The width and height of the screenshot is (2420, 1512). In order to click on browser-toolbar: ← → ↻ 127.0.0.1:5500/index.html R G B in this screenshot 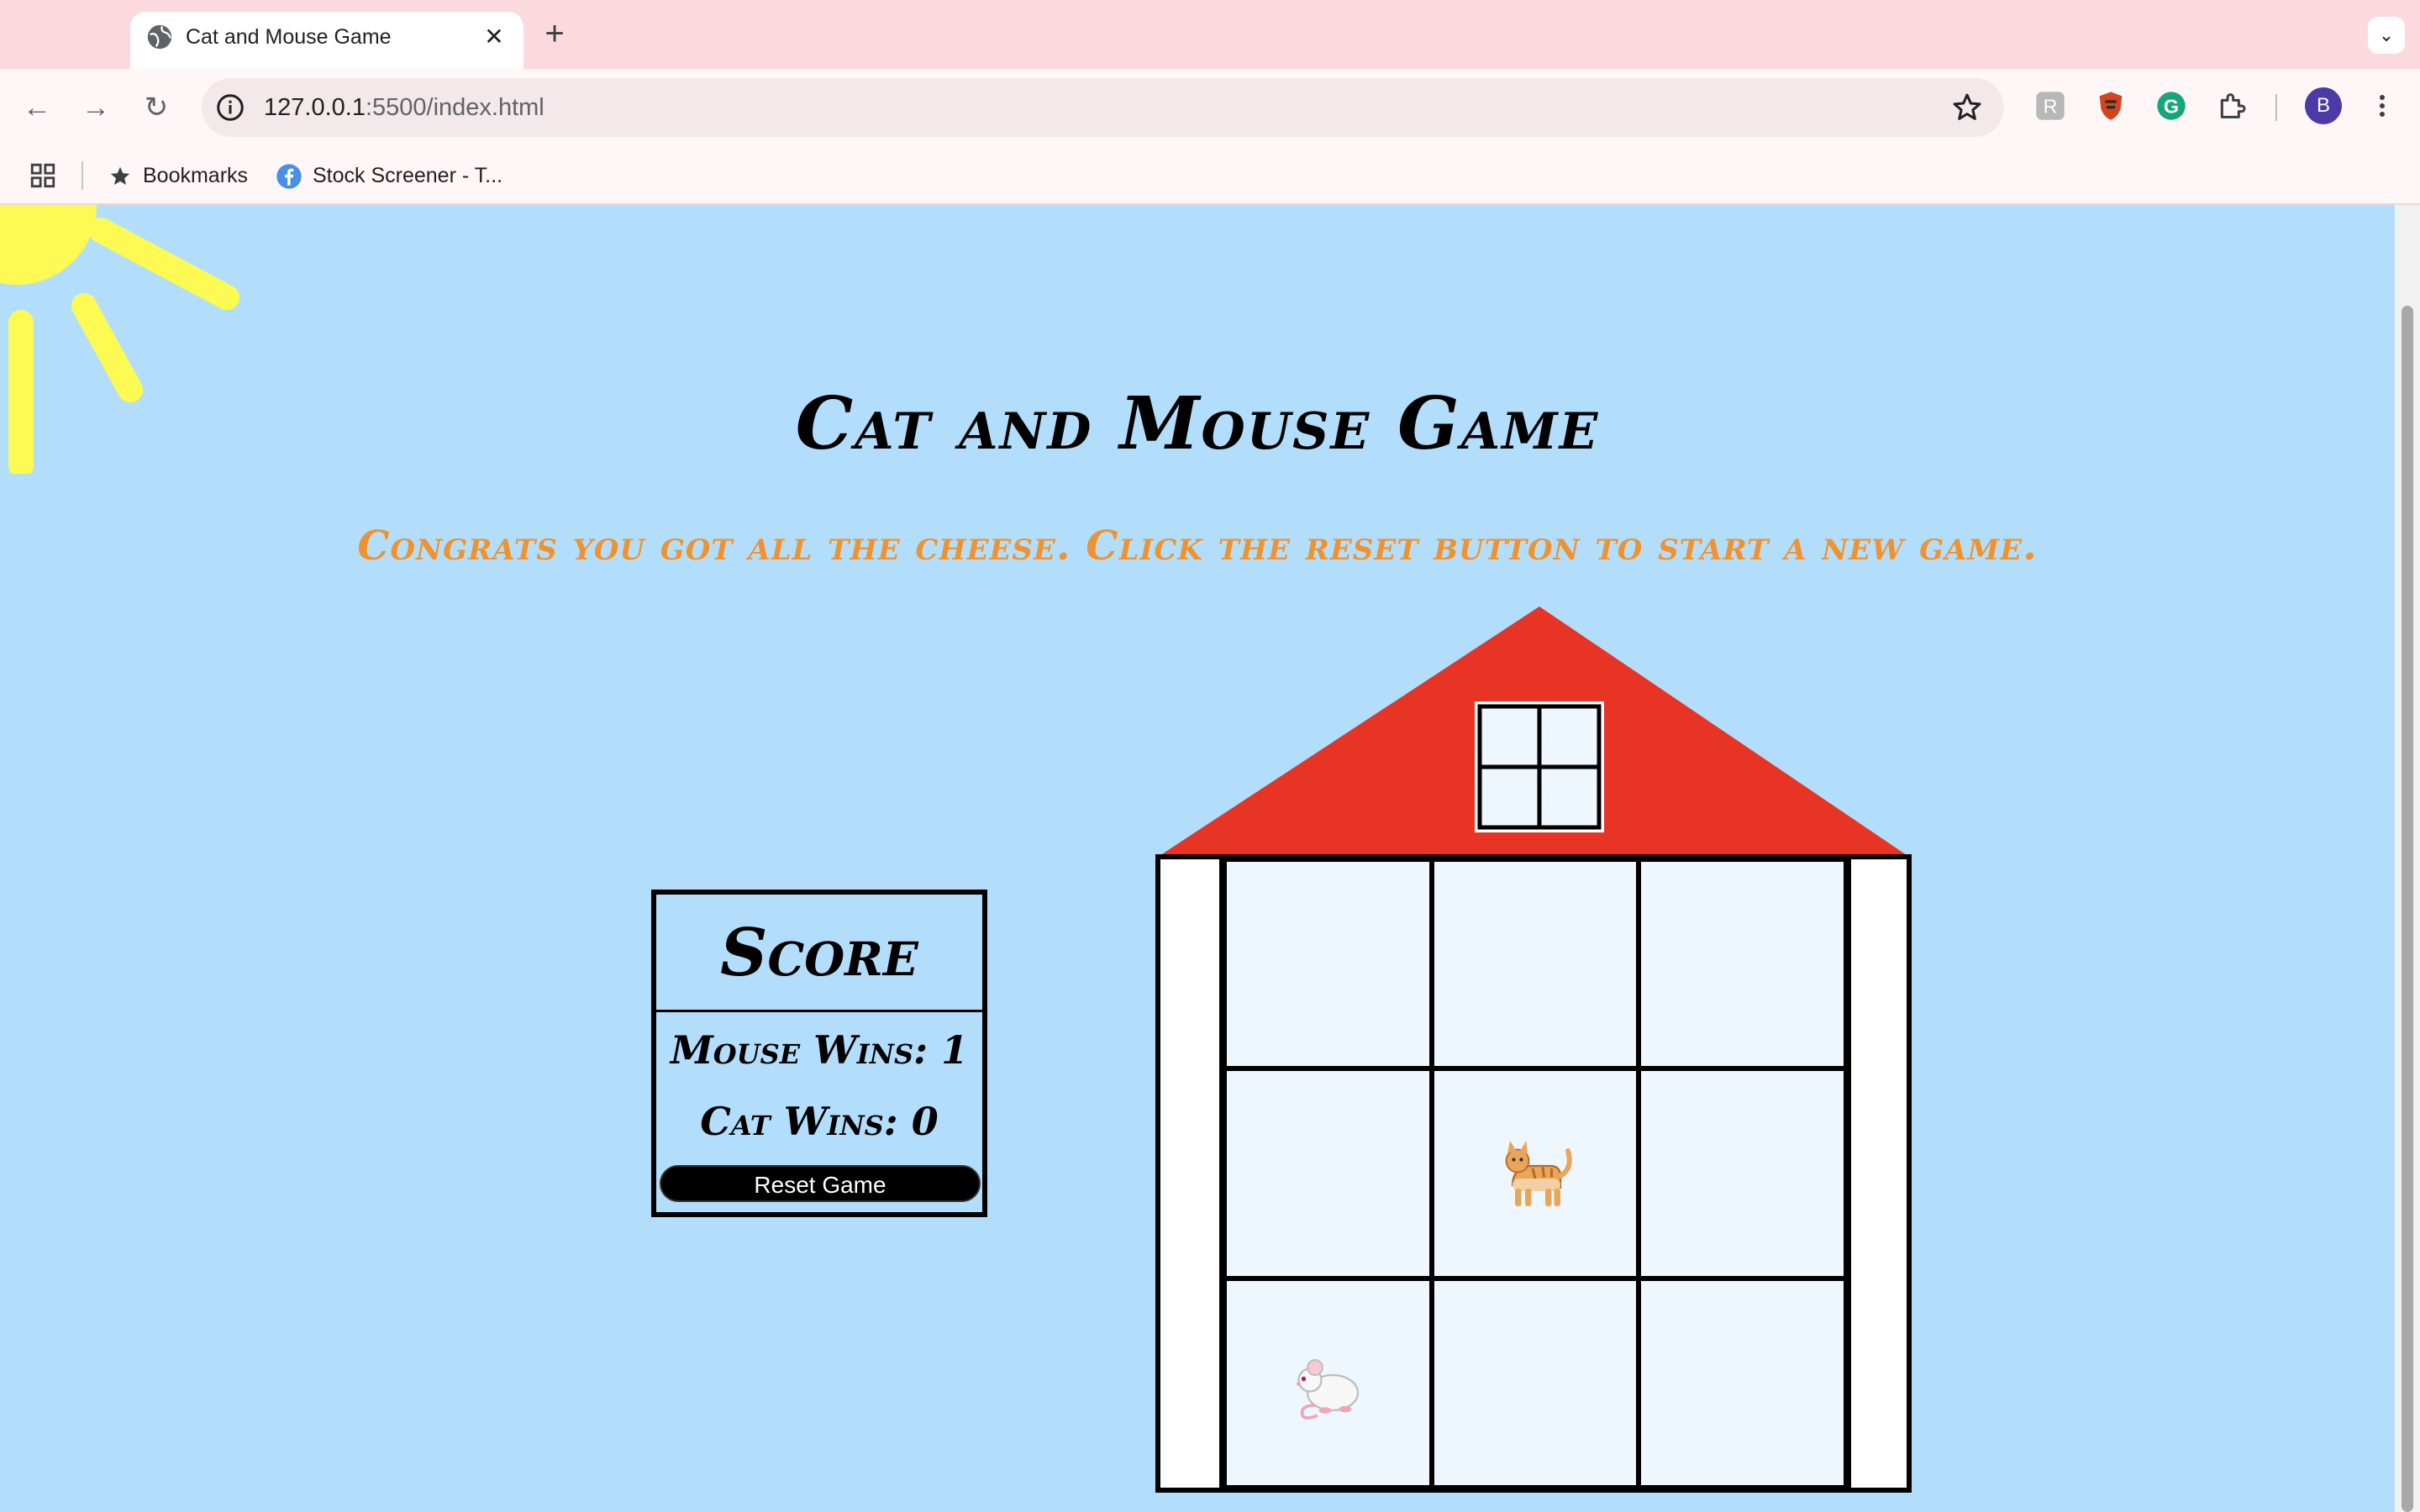, I will do `click(1210, 107)`.